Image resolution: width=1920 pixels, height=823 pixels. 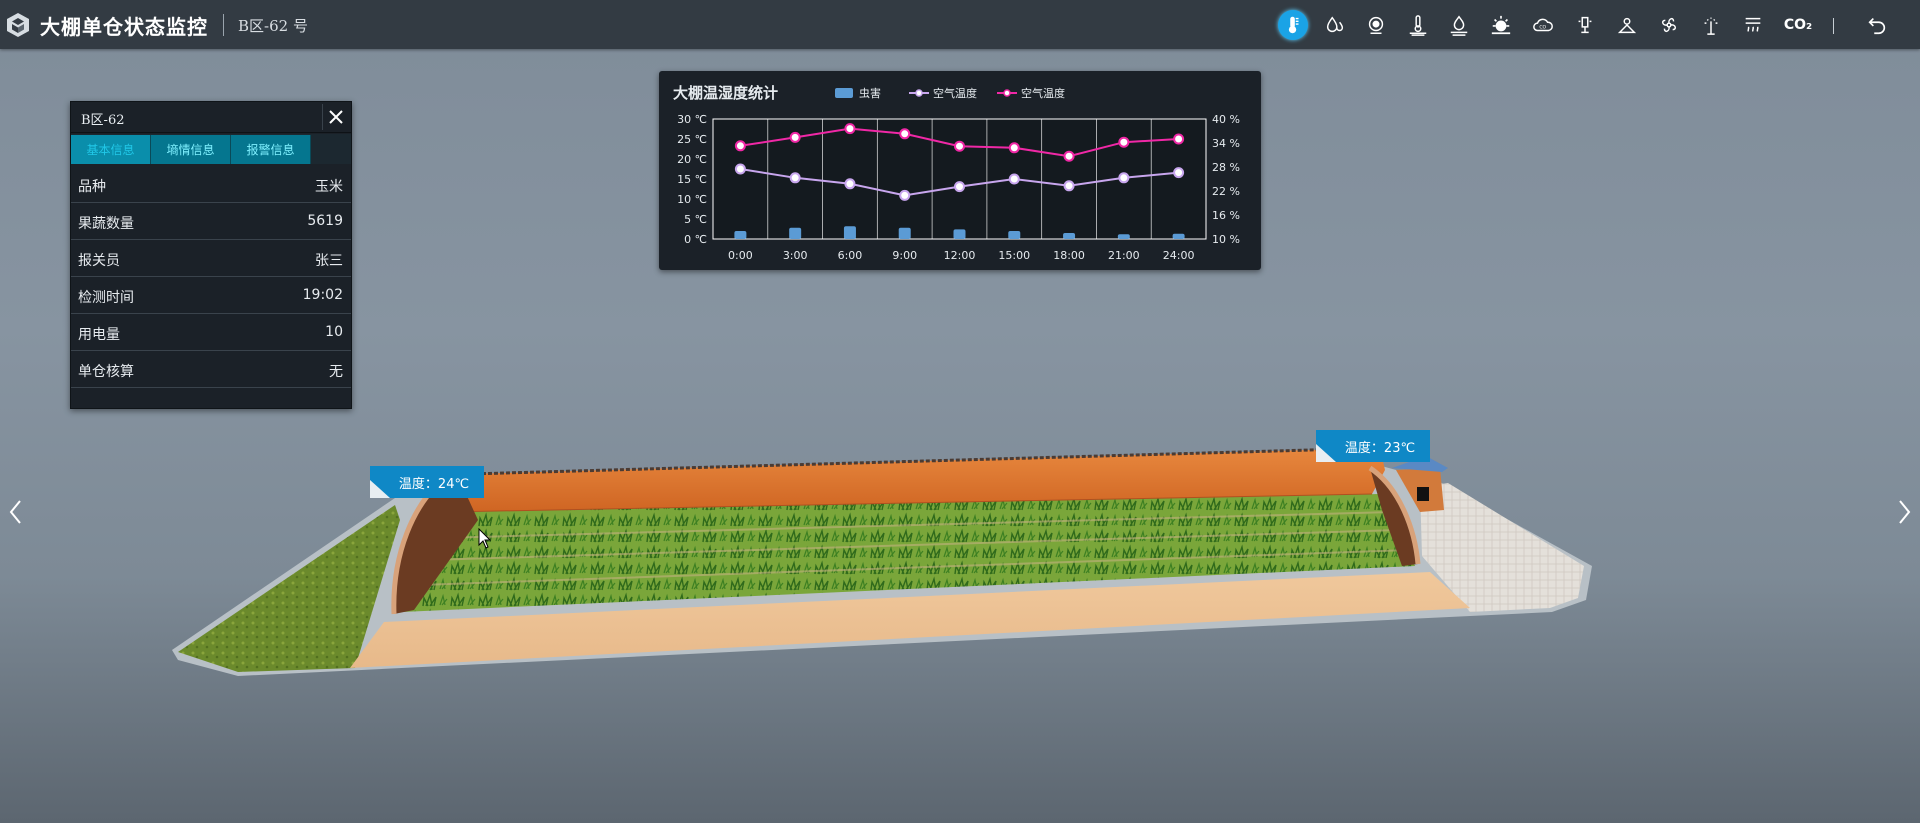 I want to click on tab-basic-info: 基本信息, so click(x=111, y=149).